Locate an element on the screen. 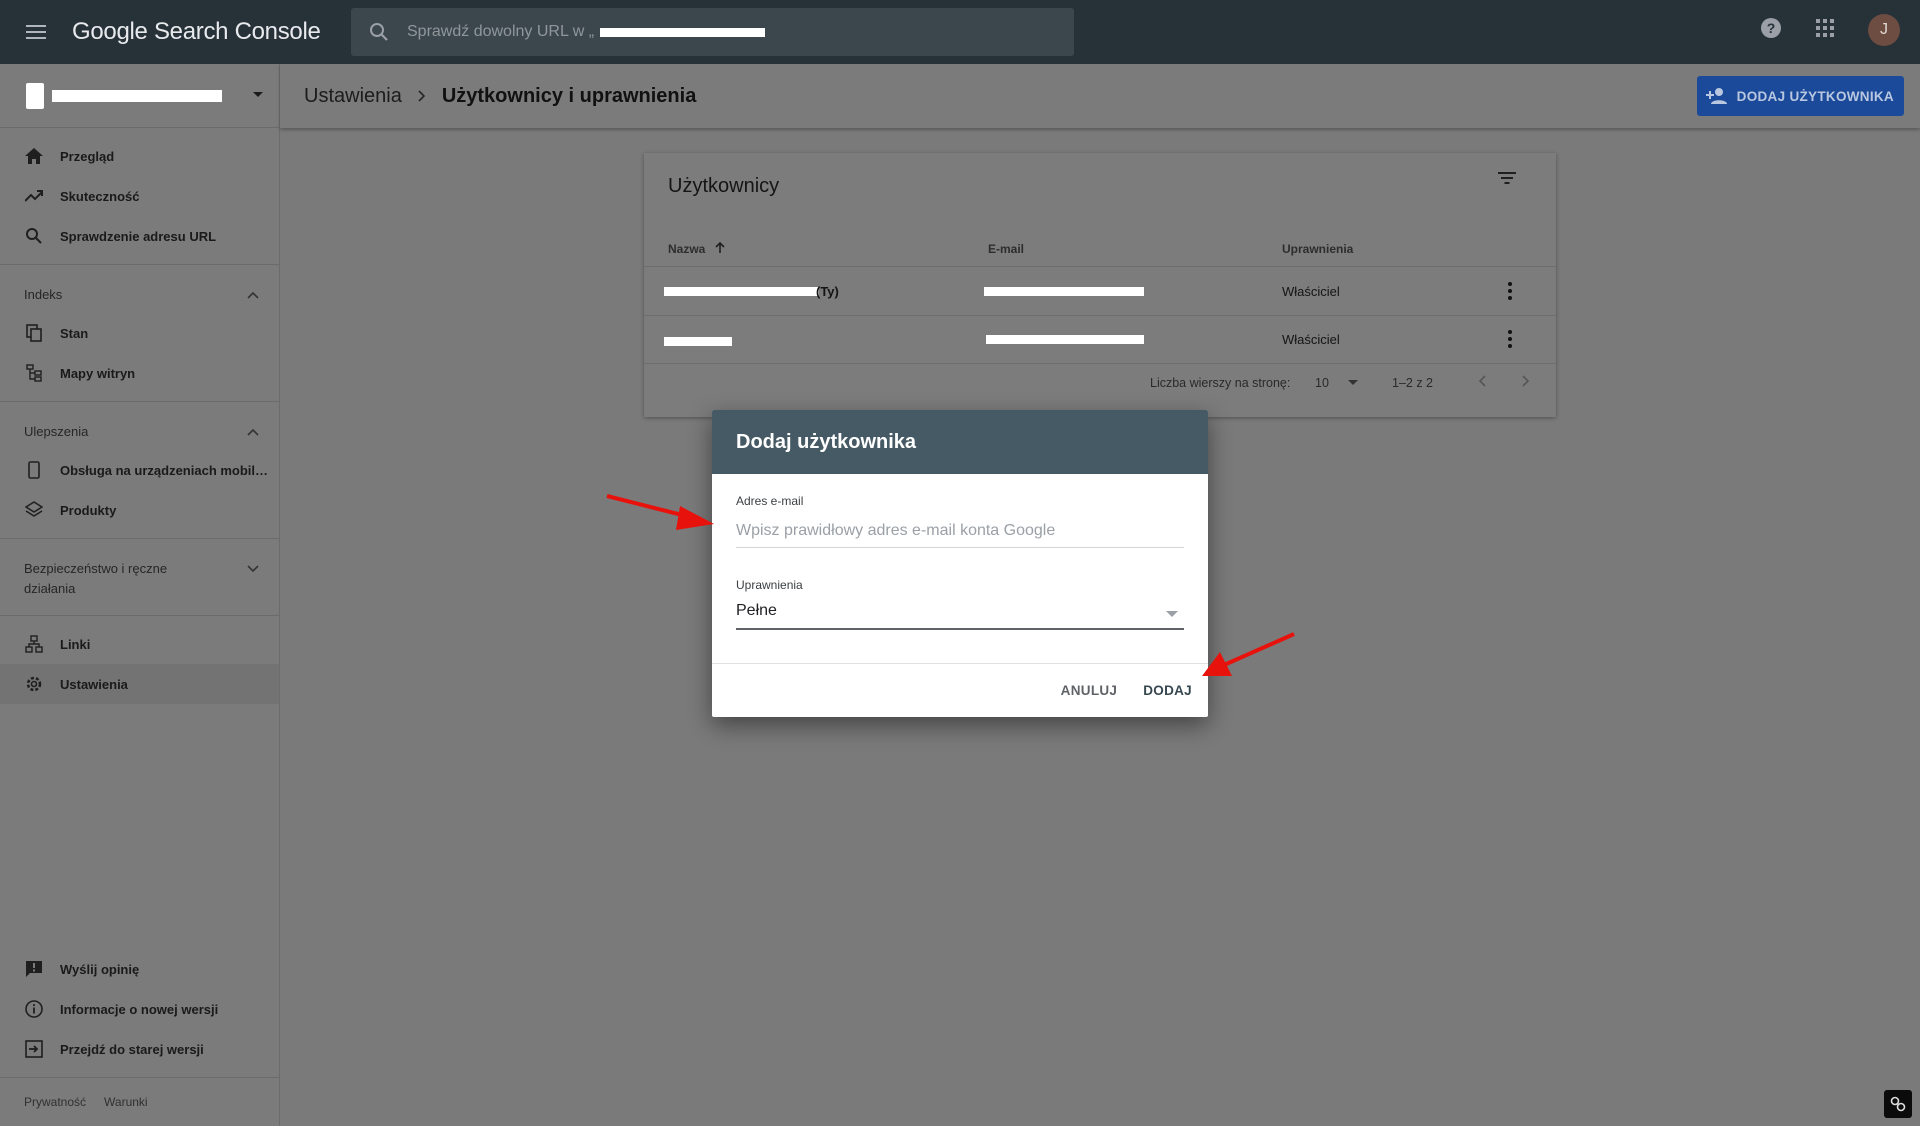 The image size is (1920, 1126). exit-icon is located at coordinates (34, 1049).